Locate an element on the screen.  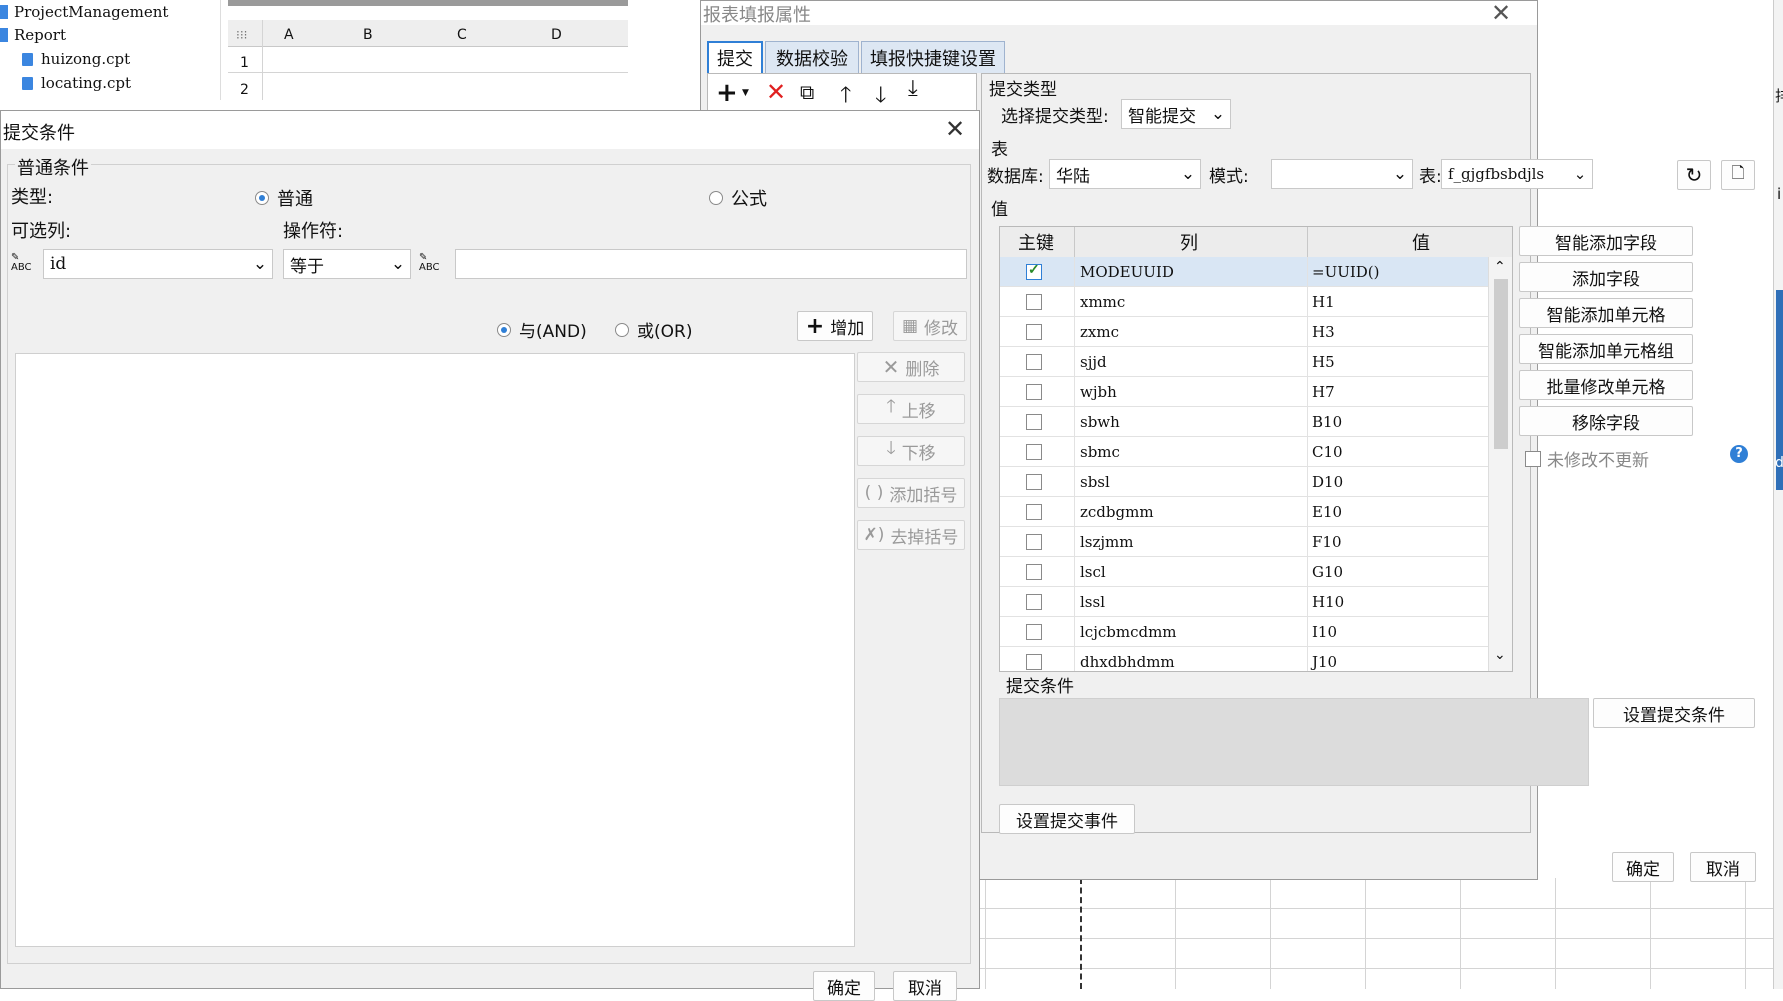
select-type-label: 选择提交类型: is located at coordinates (1055, 117).